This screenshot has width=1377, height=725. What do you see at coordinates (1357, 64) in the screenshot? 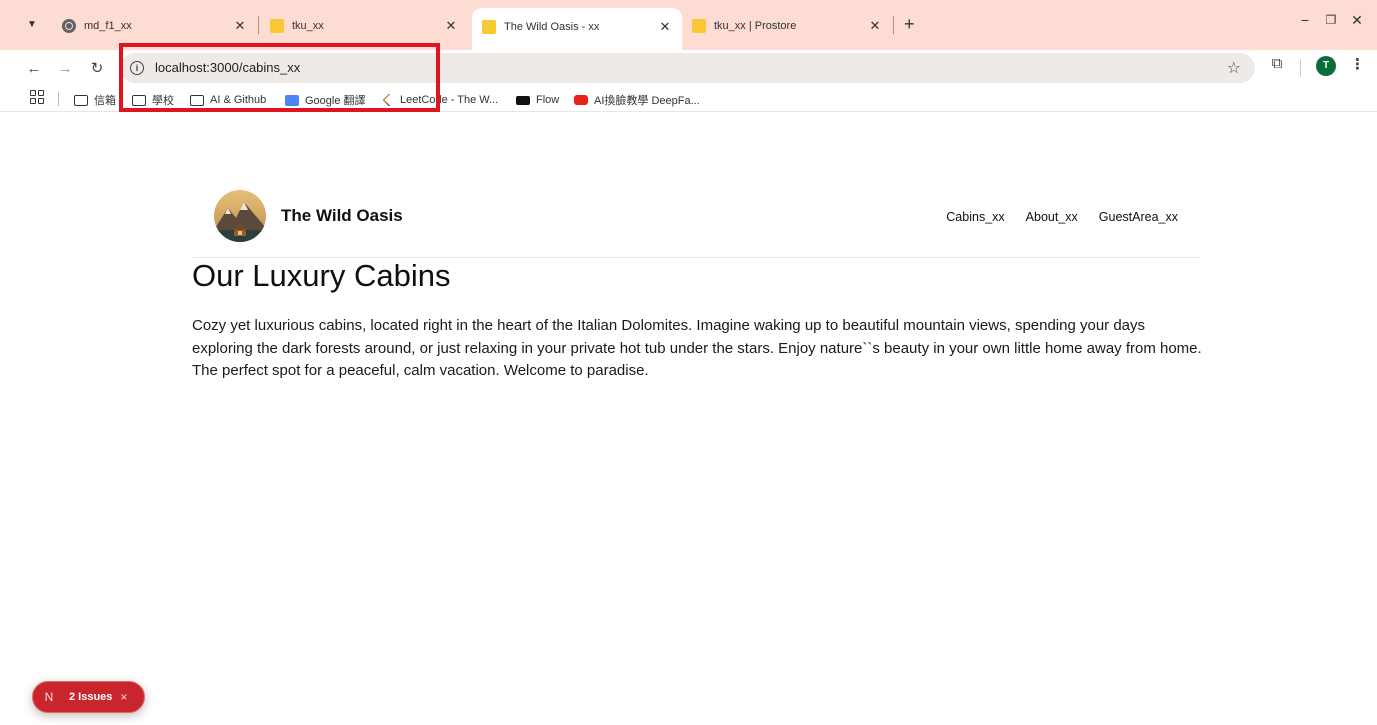
I see `more-menu-icon: ⋮` at bounding box center [1357, 64].